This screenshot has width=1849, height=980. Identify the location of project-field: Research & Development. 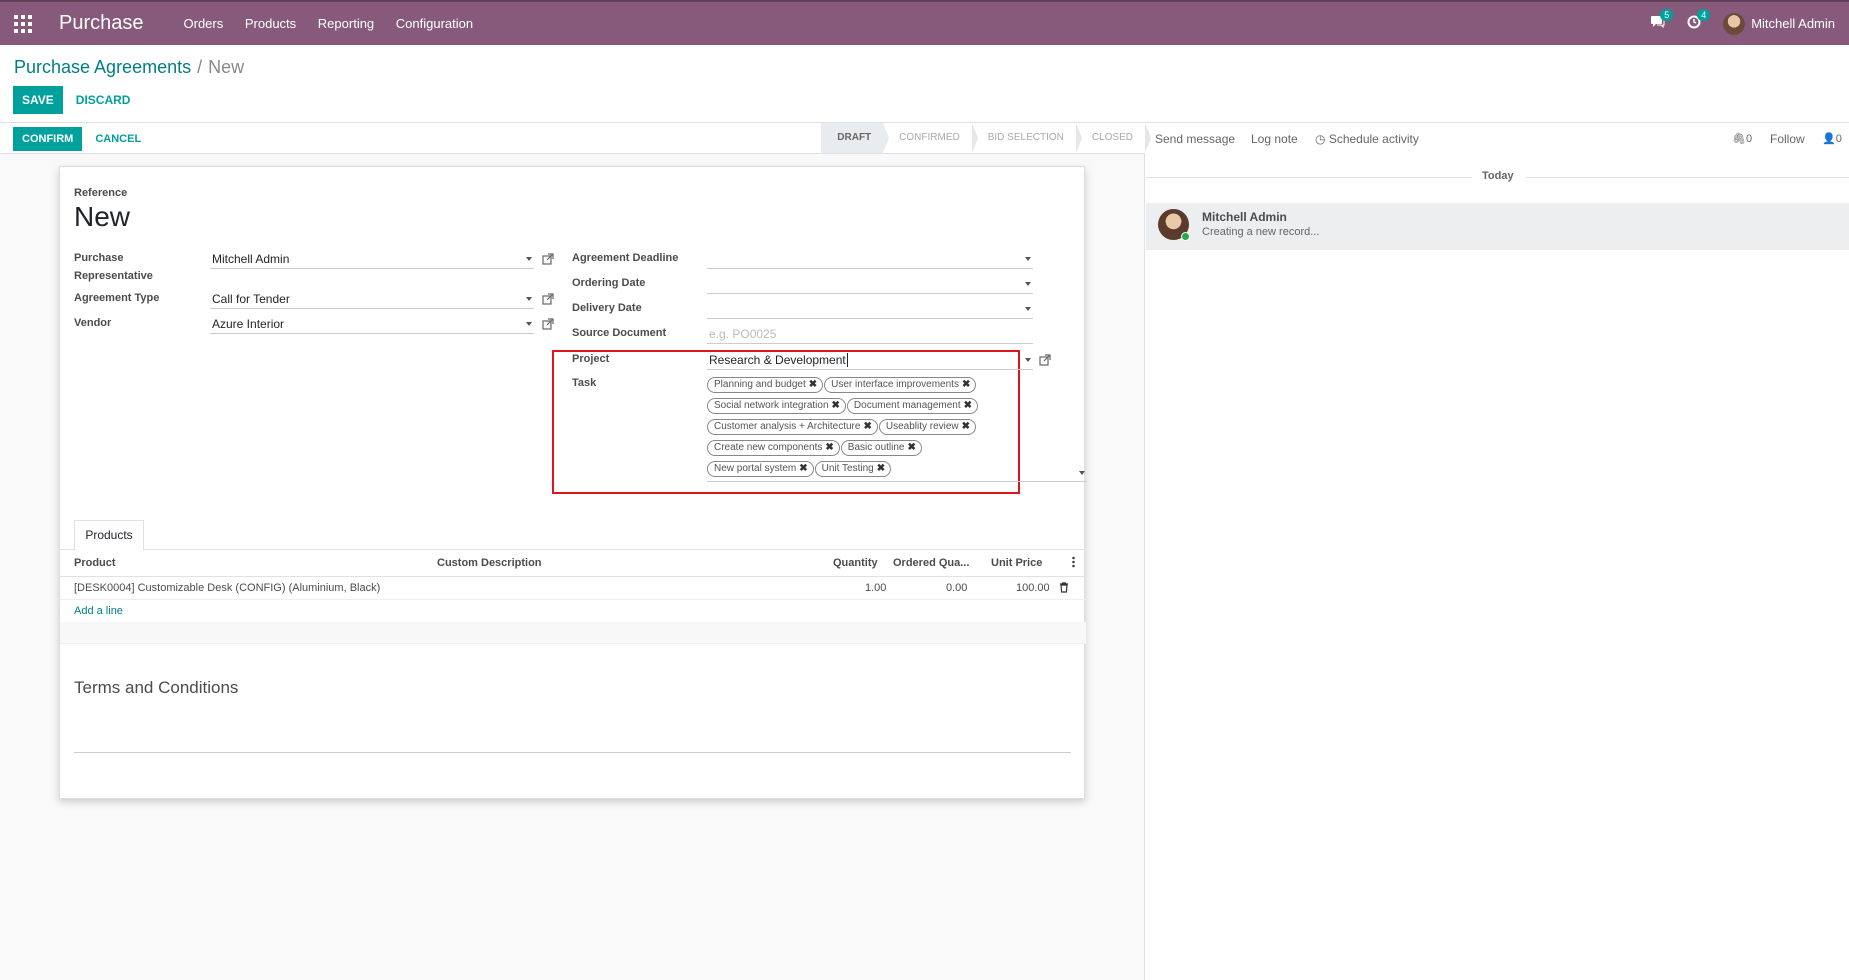
(870, 360).